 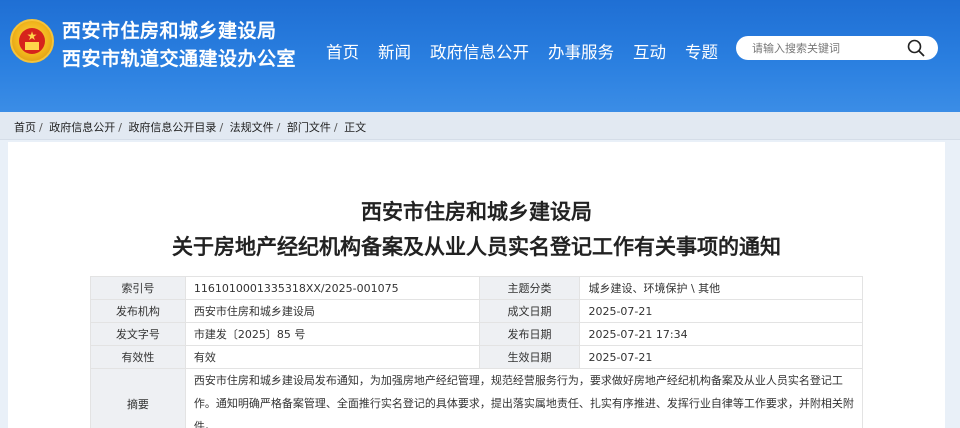 What do you see at coordinates (649, 51) in the screenshot?
I see `nav-item-interaction: 互动` at bounding box center [649, 51].